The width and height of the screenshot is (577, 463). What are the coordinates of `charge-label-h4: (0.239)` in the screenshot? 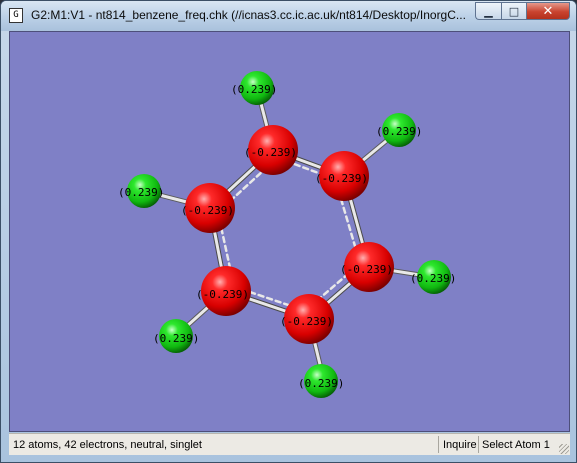 It's located at (321, 383).